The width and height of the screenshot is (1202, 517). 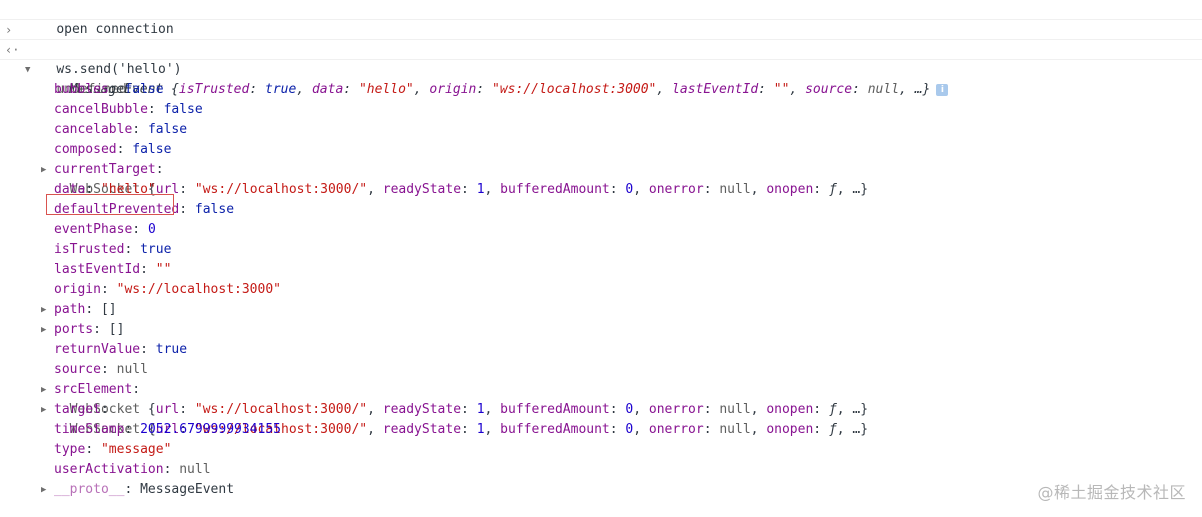 What do you see at coordinates (12, 50) in the screenshot?
I see `output-return-icon: ‹·` at bounding box center [12, 50].